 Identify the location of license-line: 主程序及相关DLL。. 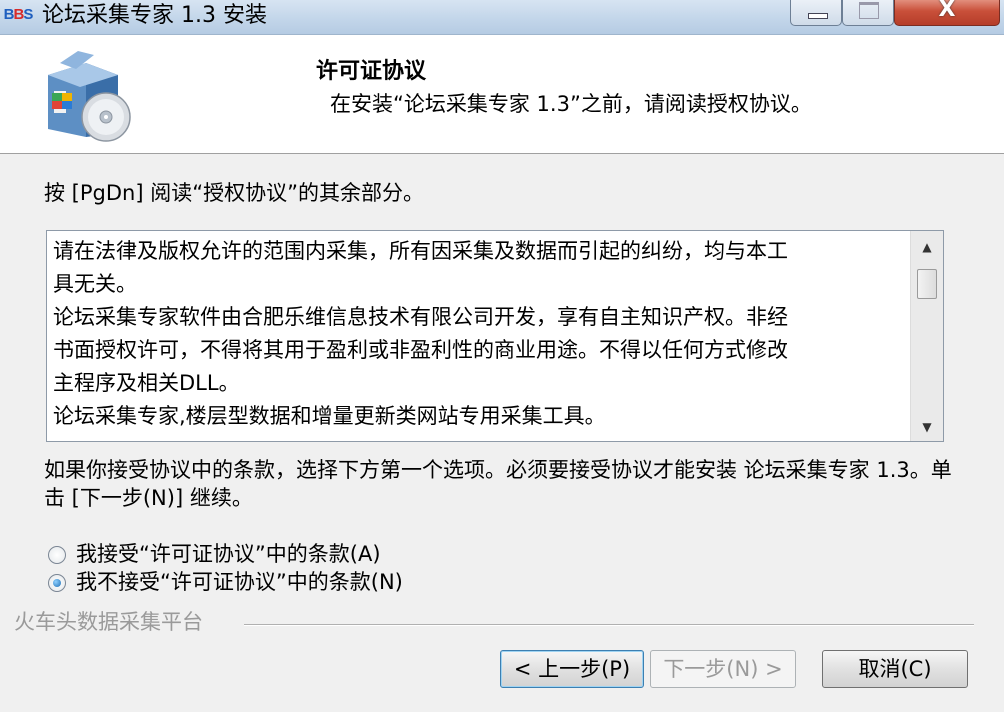
(146, 383).